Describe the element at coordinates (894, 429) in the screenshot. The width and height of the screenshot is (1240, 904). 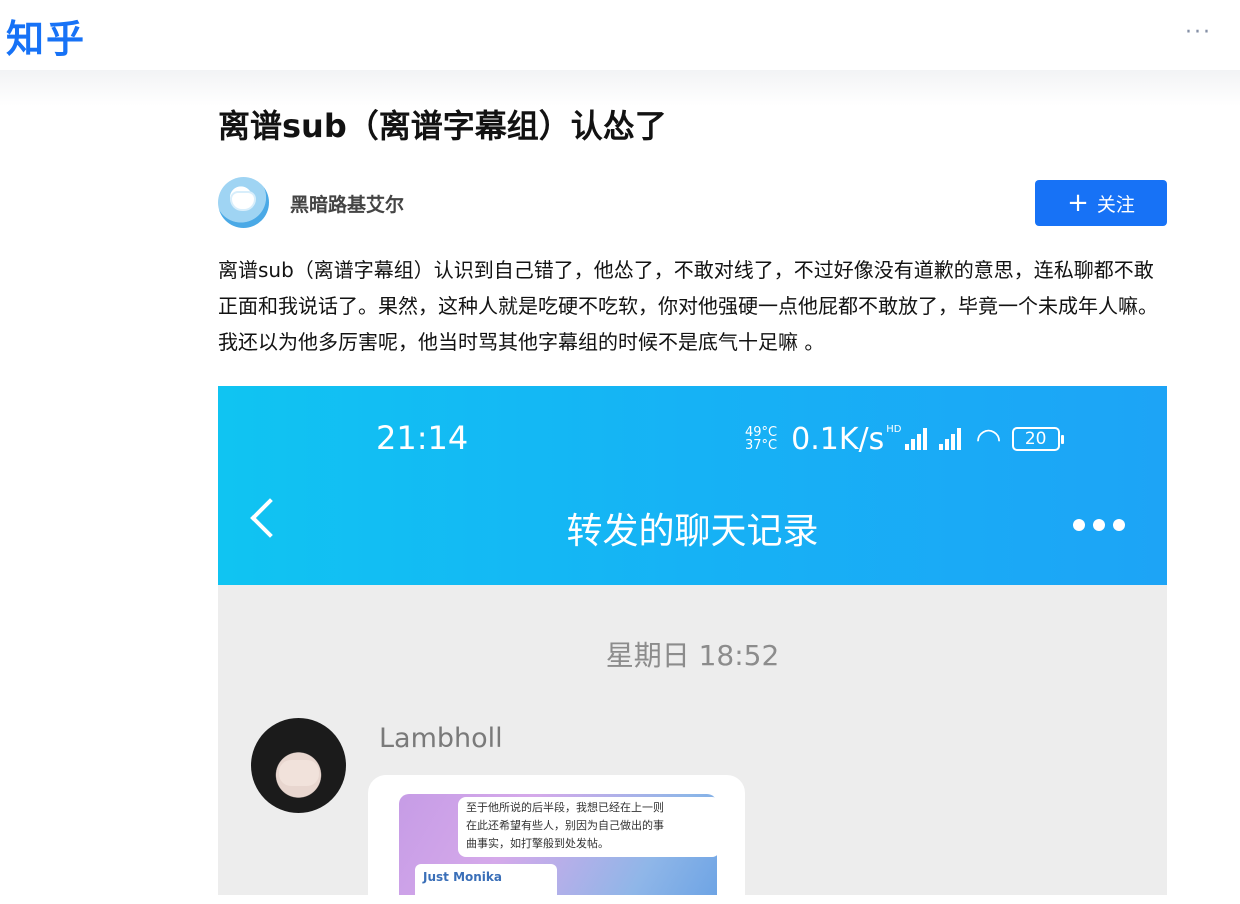
I see `hd-label: HD` at that location.